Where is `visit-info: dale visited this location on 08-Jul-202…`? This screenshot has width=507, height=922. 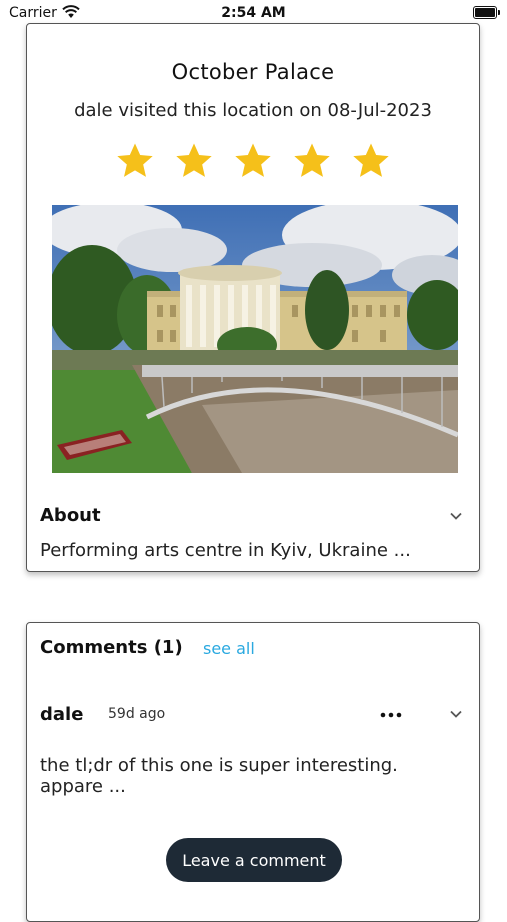 visit-info: dale visited this location on 08-Jul-202… is located at coordinates (253, 110).